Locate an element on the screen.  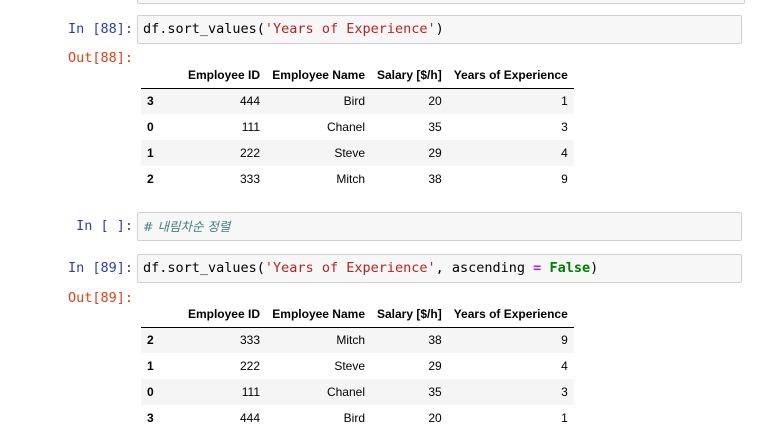
code-comment: # 내림차순 정렬 is located at coordinates (187, 226).